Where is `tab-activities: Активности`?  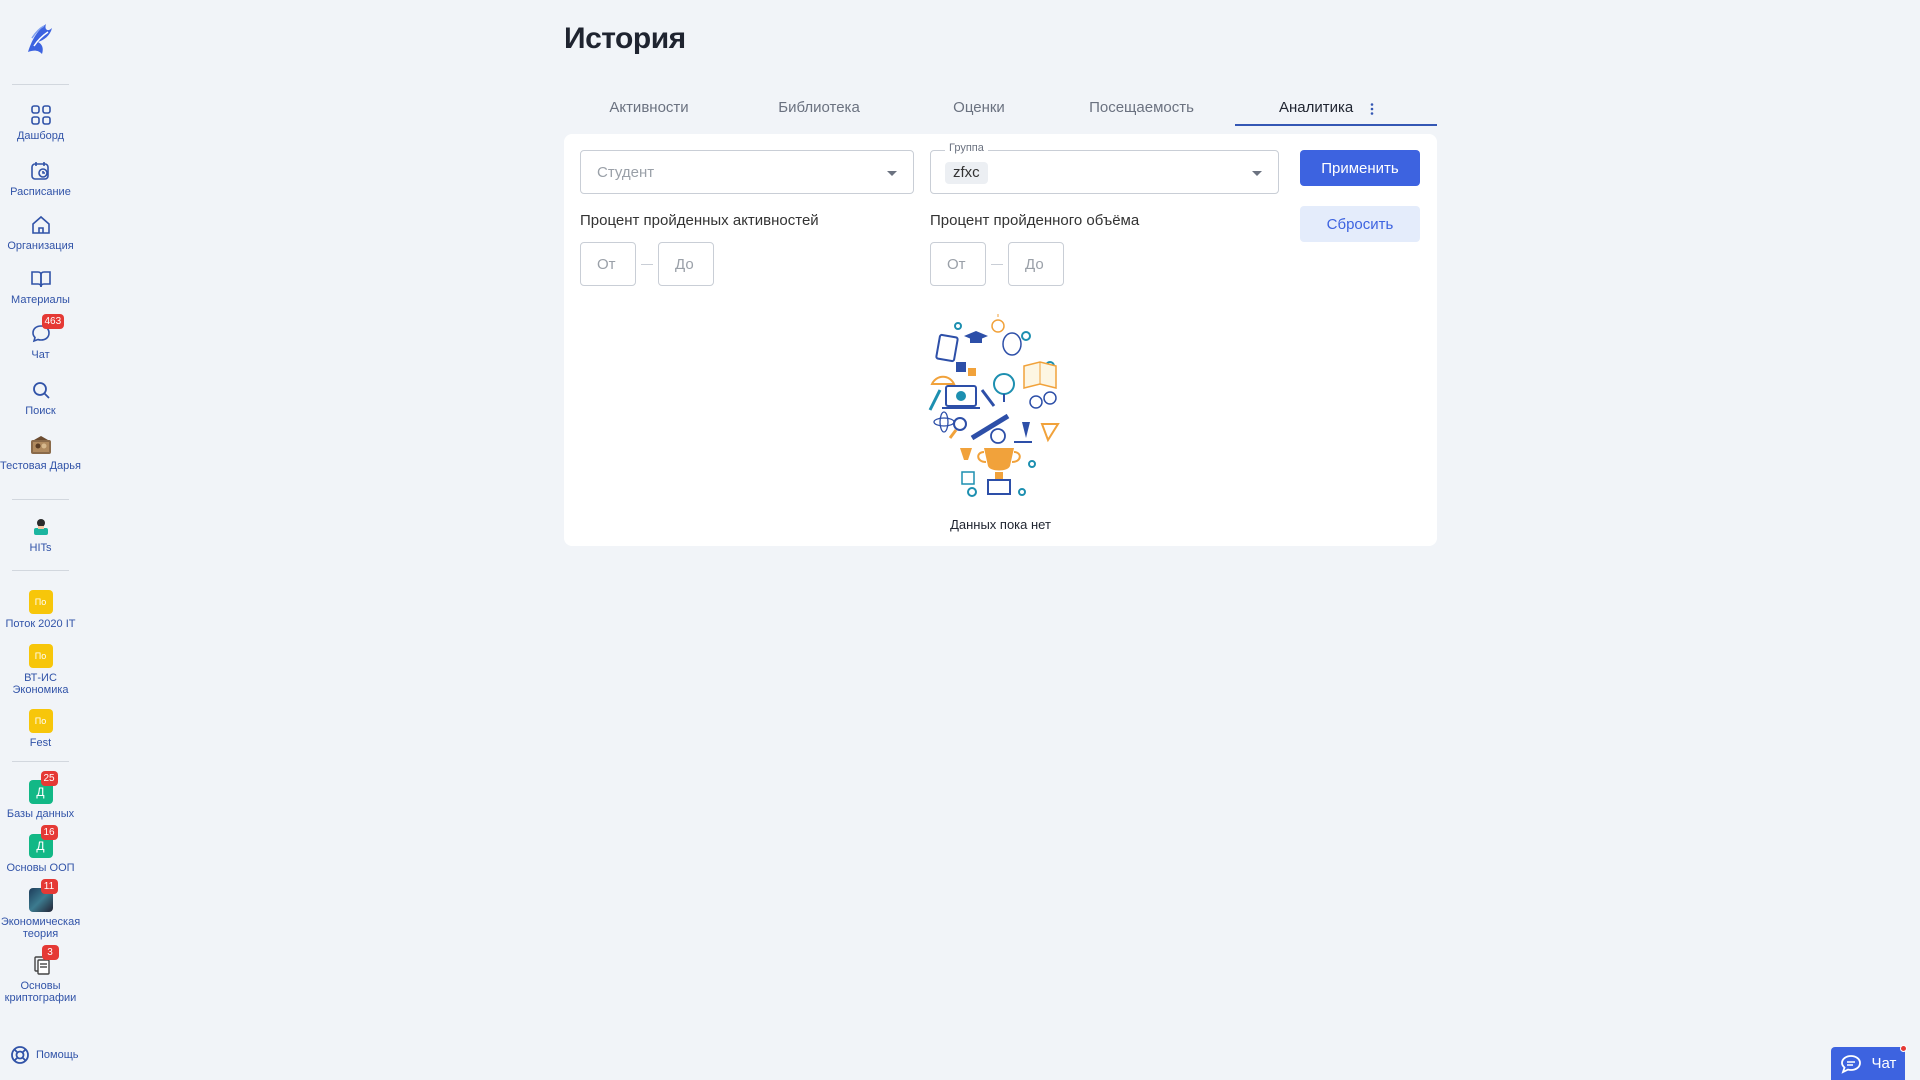
tab-activities: Активности is located at coordinates (649, 109).